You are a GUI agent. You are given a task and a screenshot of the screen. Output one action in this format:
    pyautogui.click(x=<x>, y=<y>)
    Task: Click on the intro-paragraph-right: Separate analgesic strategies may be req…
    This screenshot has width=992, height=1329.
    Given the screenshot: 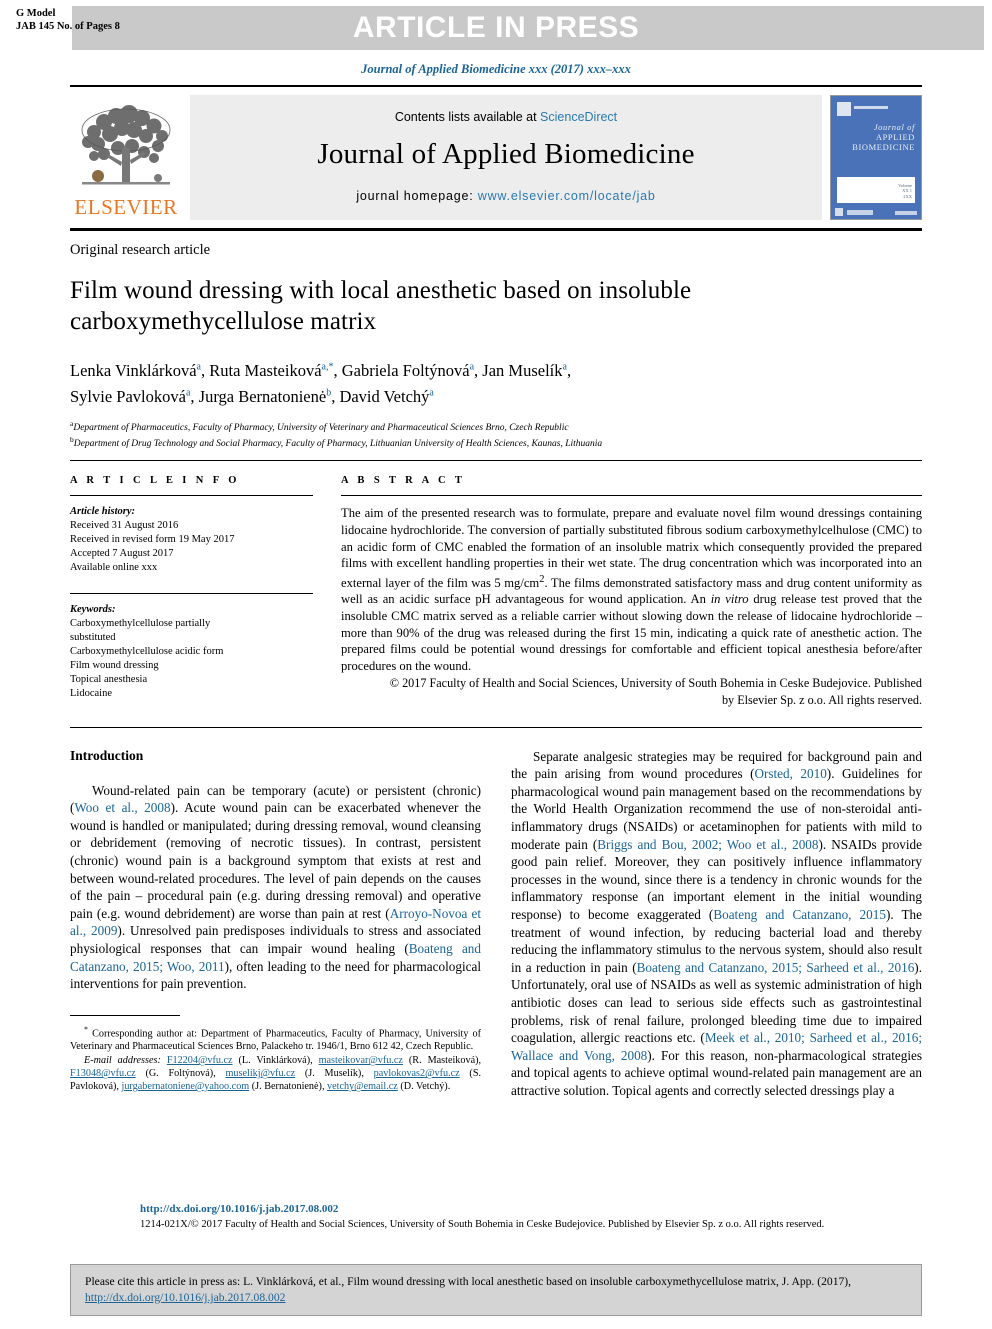 What is the action you would take?
    pyautogui.click(x=716, y=924)
    